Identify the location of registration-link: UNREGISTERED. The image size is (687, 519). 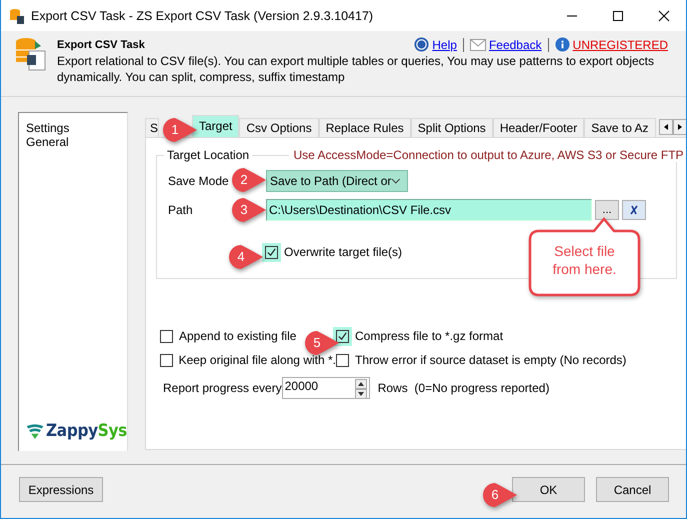
(620, 45).